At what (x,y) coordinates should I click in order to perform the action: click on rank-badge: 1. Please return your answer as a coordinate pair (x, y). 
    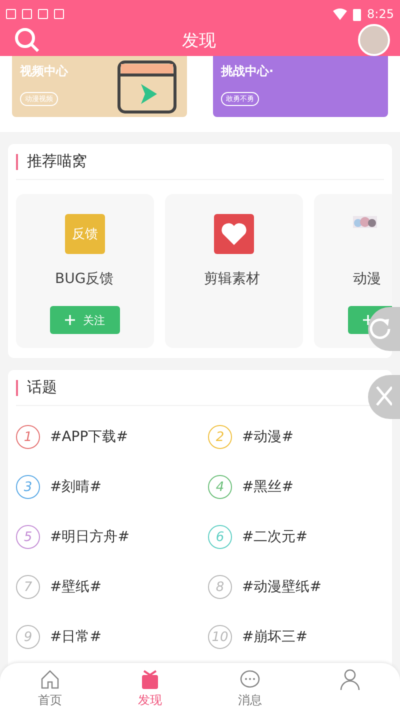
    Looking at the image, I should click on (28, 437).